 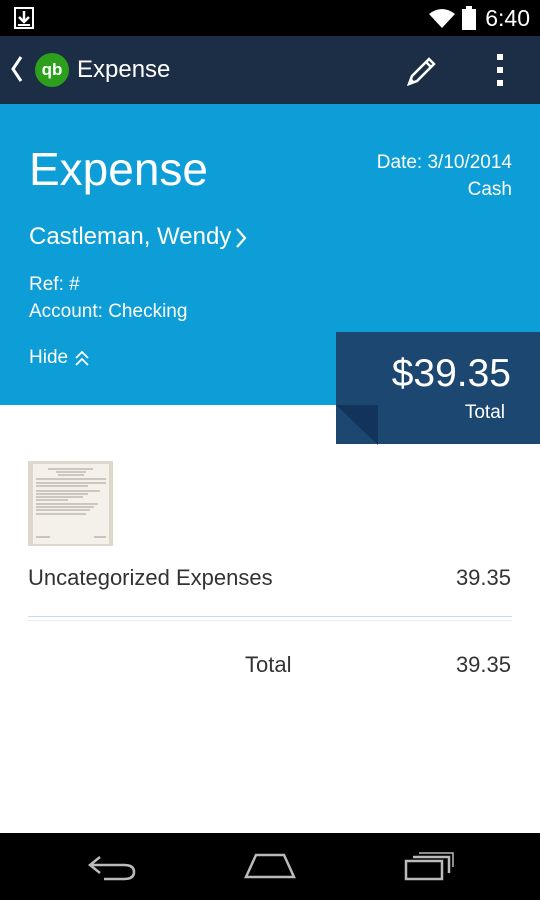 What do you see at coordinates (119, 169) in the screenshot?
I see `expense-title: Expense` at bounding box center [119, 169].